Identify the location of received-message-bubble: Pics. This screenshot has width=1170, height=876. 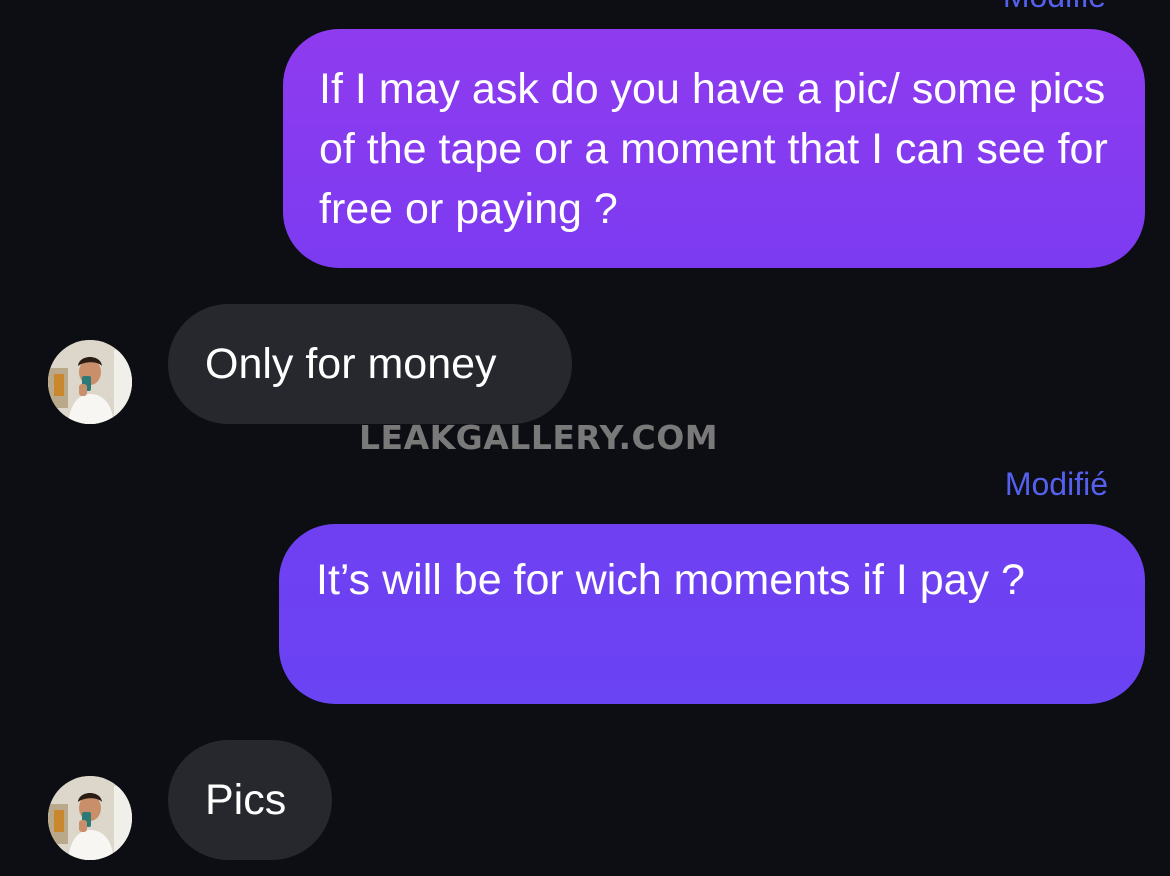
(250, 800).